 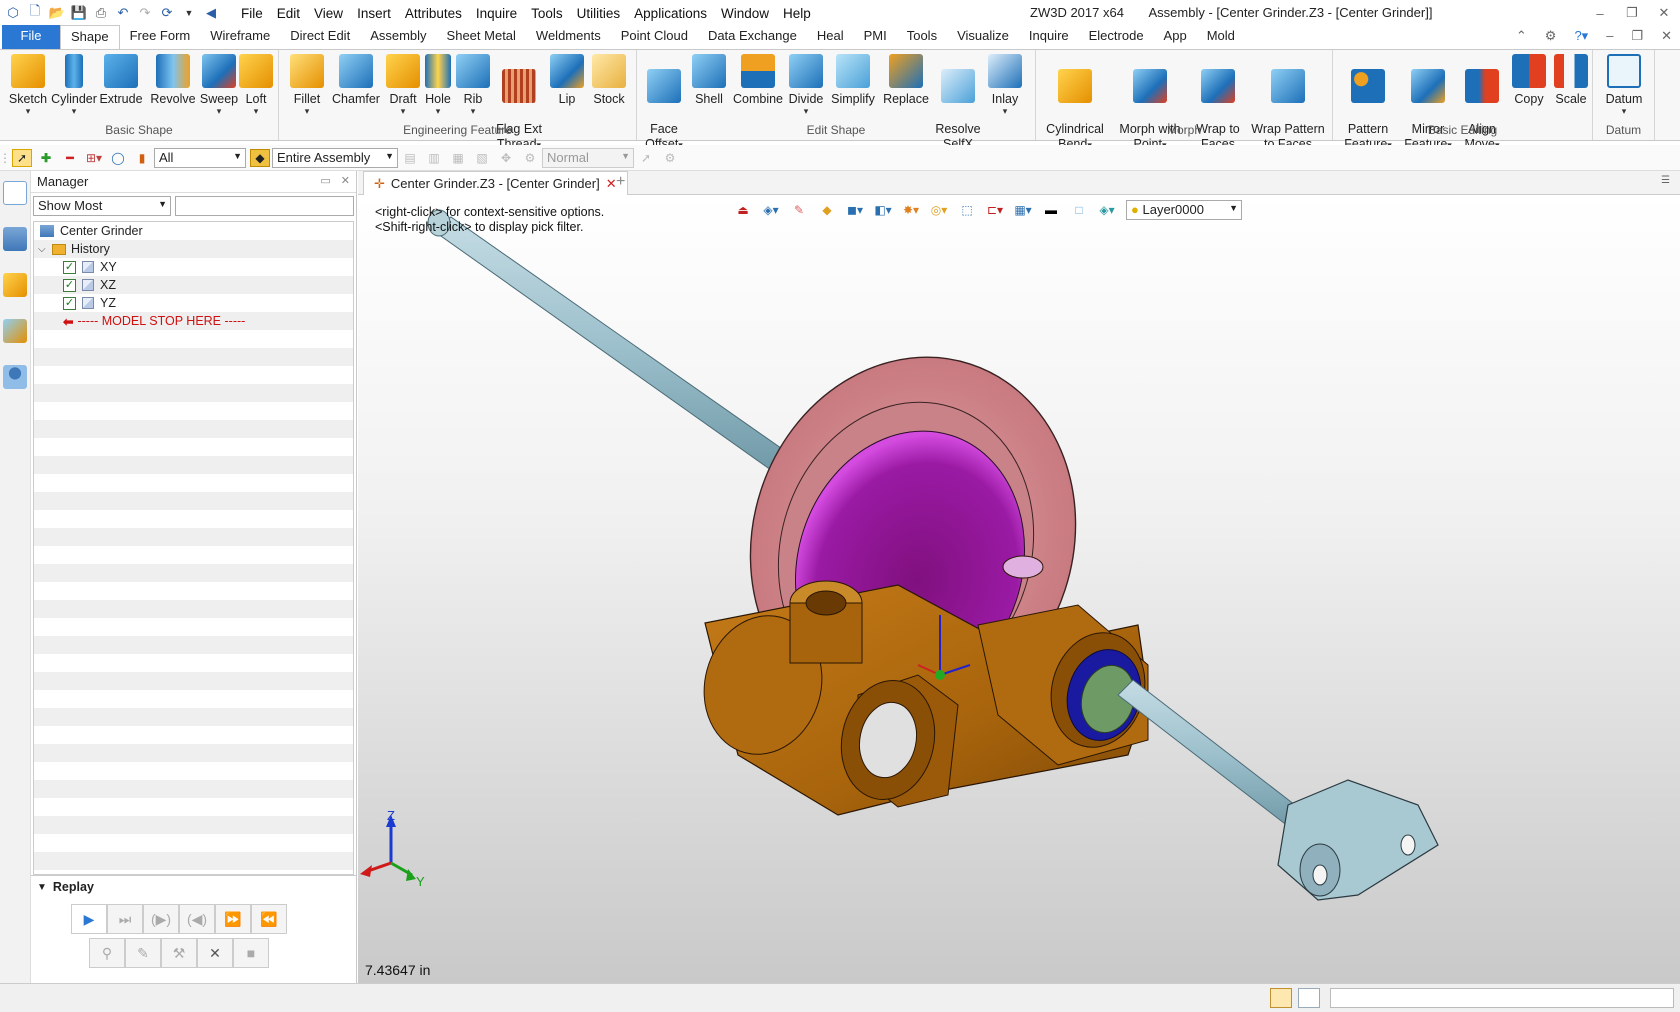 I want to click on tool-shell: Shell, so click(x=709, y=80).